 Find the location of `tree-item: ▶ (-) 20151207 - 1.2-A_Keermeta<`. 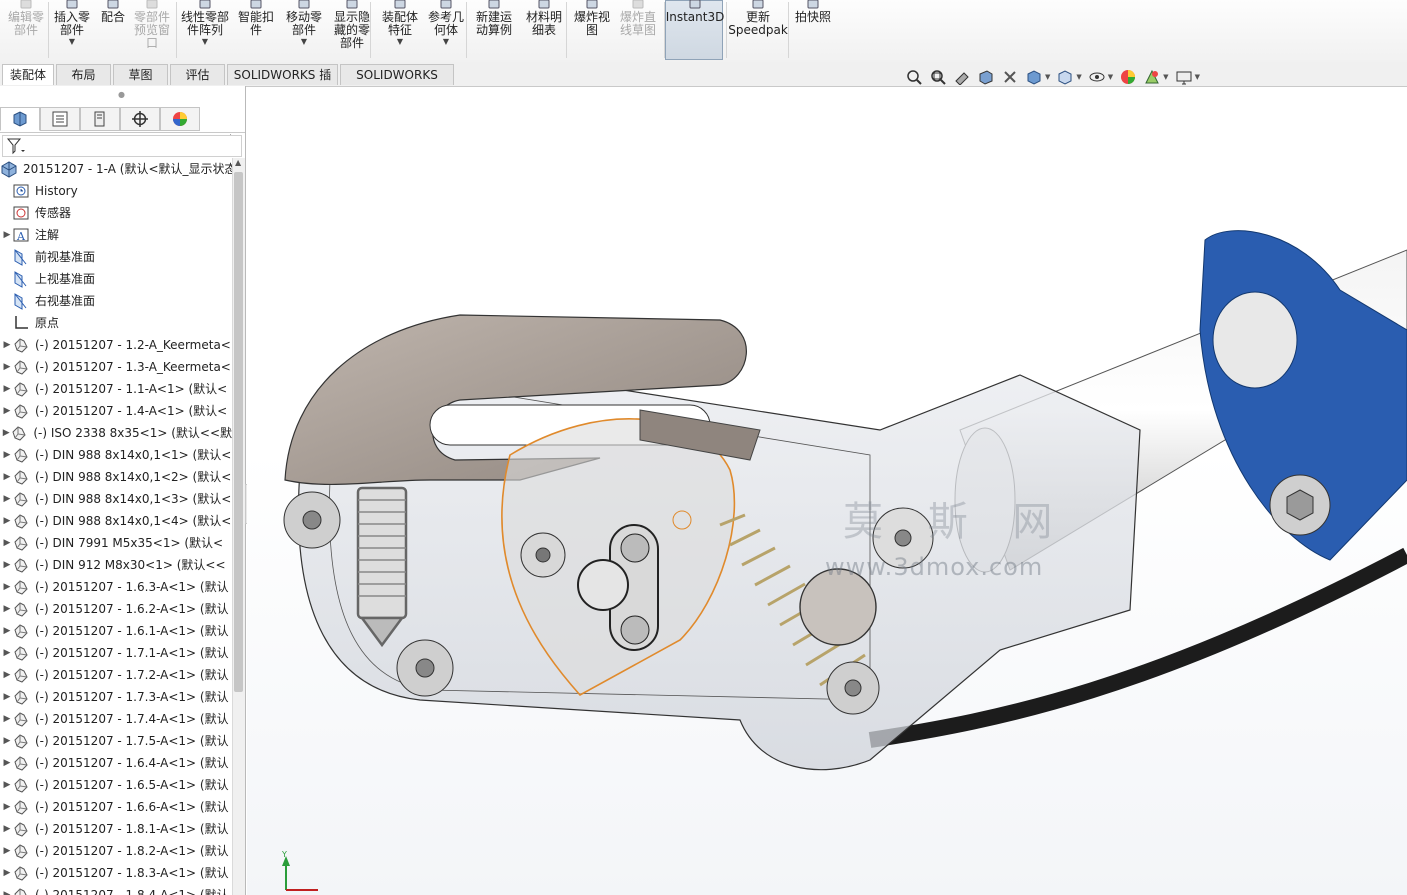

tree-item: ▶ (-) 20151207 - 1.2-A_Keermeta< is located at coordinates (117, 345).